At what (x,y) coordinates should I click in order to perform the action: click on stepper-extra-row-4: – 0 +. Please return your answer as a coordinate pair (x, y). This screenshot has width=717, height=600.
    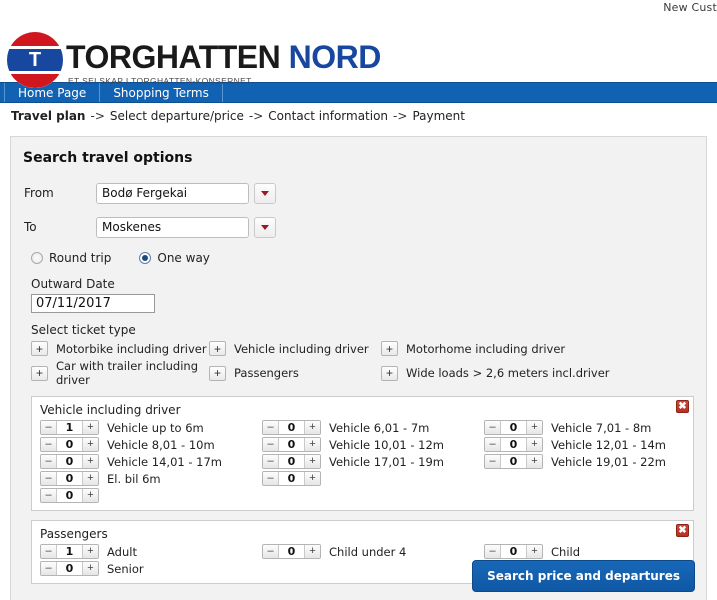
    Looking at the image, I should click on (291, 478).